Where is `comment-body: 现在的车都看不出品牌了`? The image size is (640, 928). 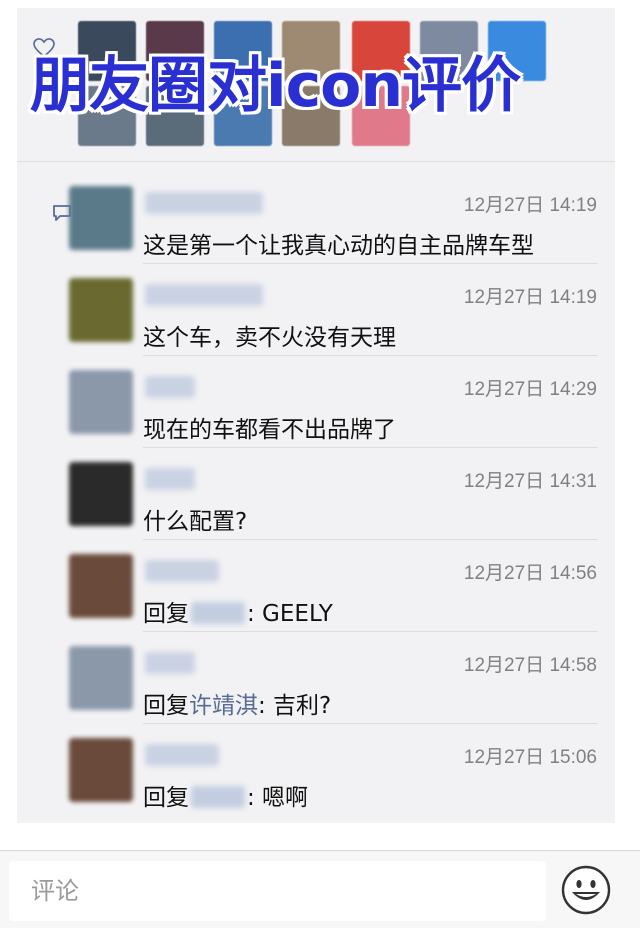
comment-body: 现在的车都看不出品牌了 is located at coordinates (269, 430).